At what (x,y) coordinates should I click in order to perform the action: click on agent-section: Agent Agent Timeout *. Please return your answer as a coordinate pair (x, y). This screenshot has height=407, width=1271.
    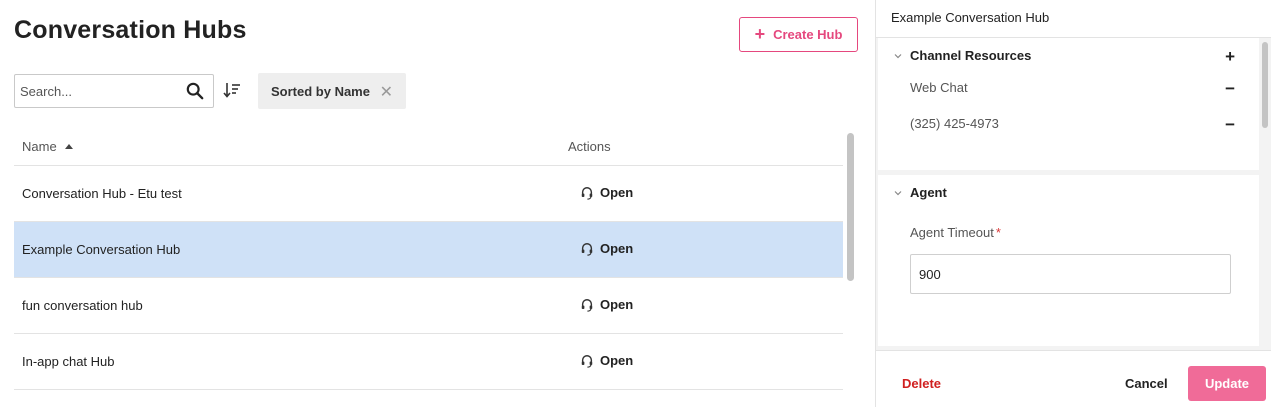
    Looking at the image, I should click on (1068, 260).